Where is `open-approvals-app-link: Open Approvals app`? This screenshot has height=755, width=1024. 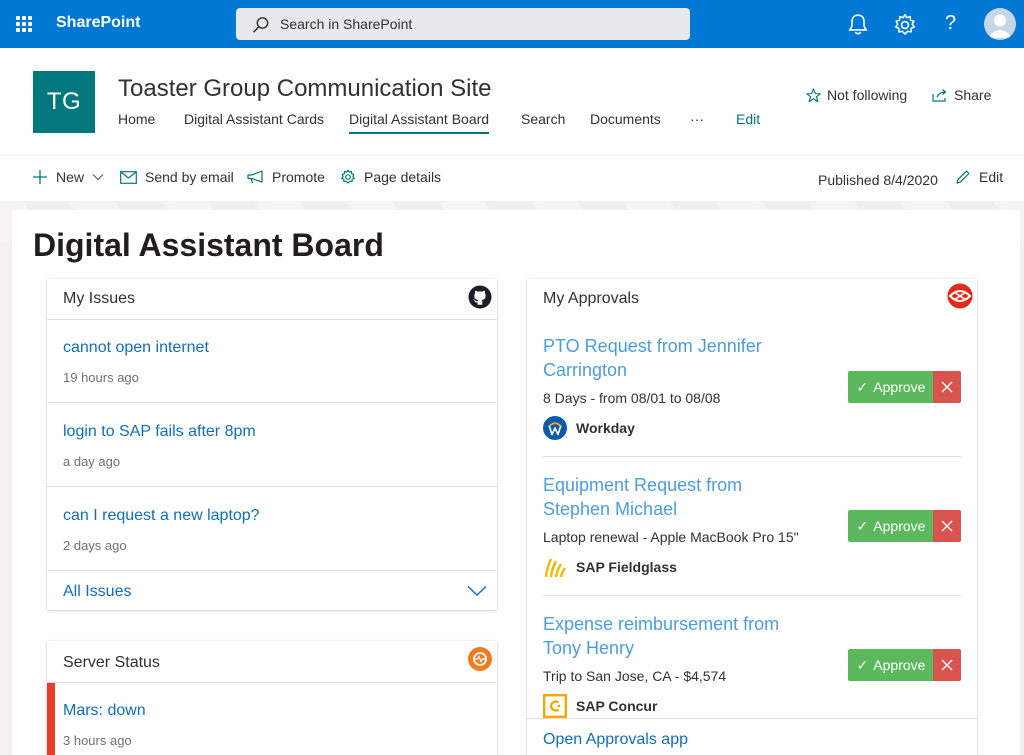 open-approvals-app-link: Open Approvals app is located at coordinates (615, 740).